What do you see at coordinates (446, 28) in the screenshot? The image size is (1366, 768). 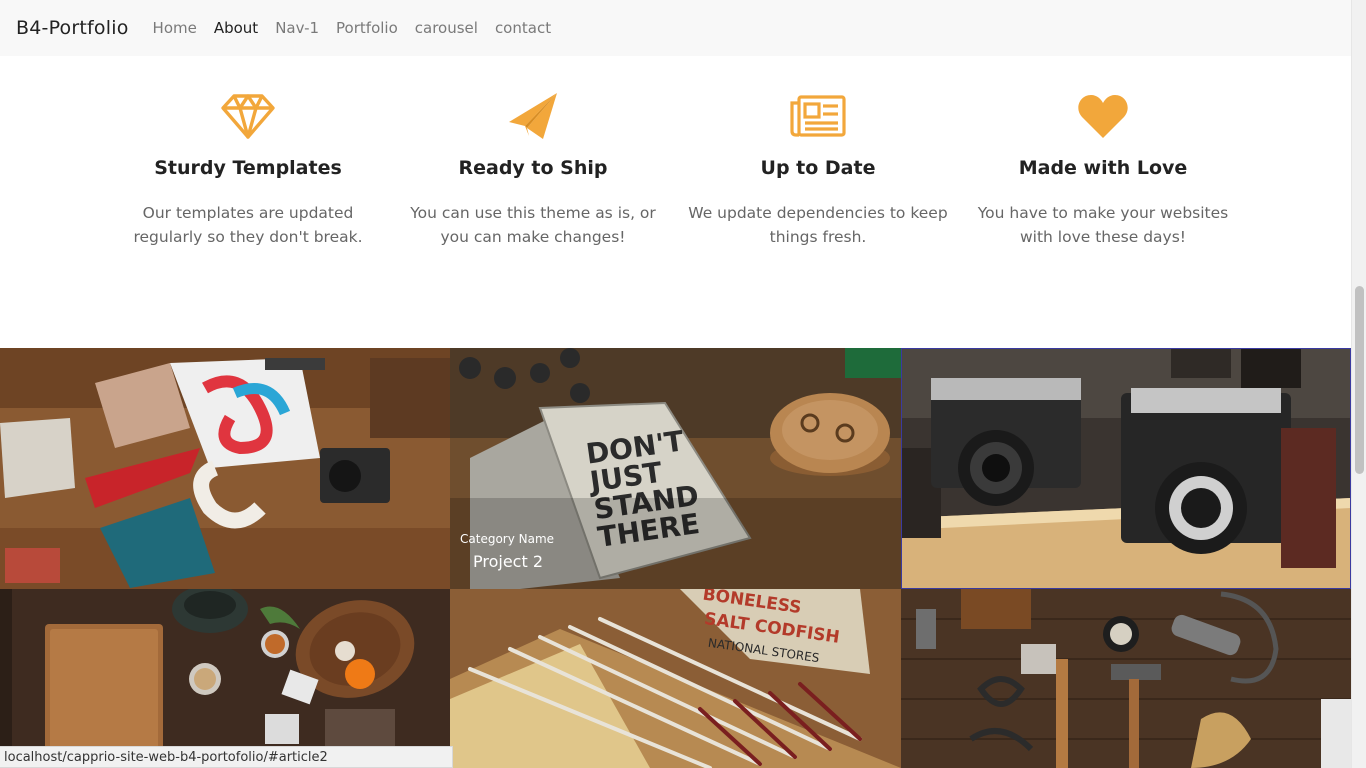 I see `nav-link-carousel: carousel` at bounding box center [446, 28].